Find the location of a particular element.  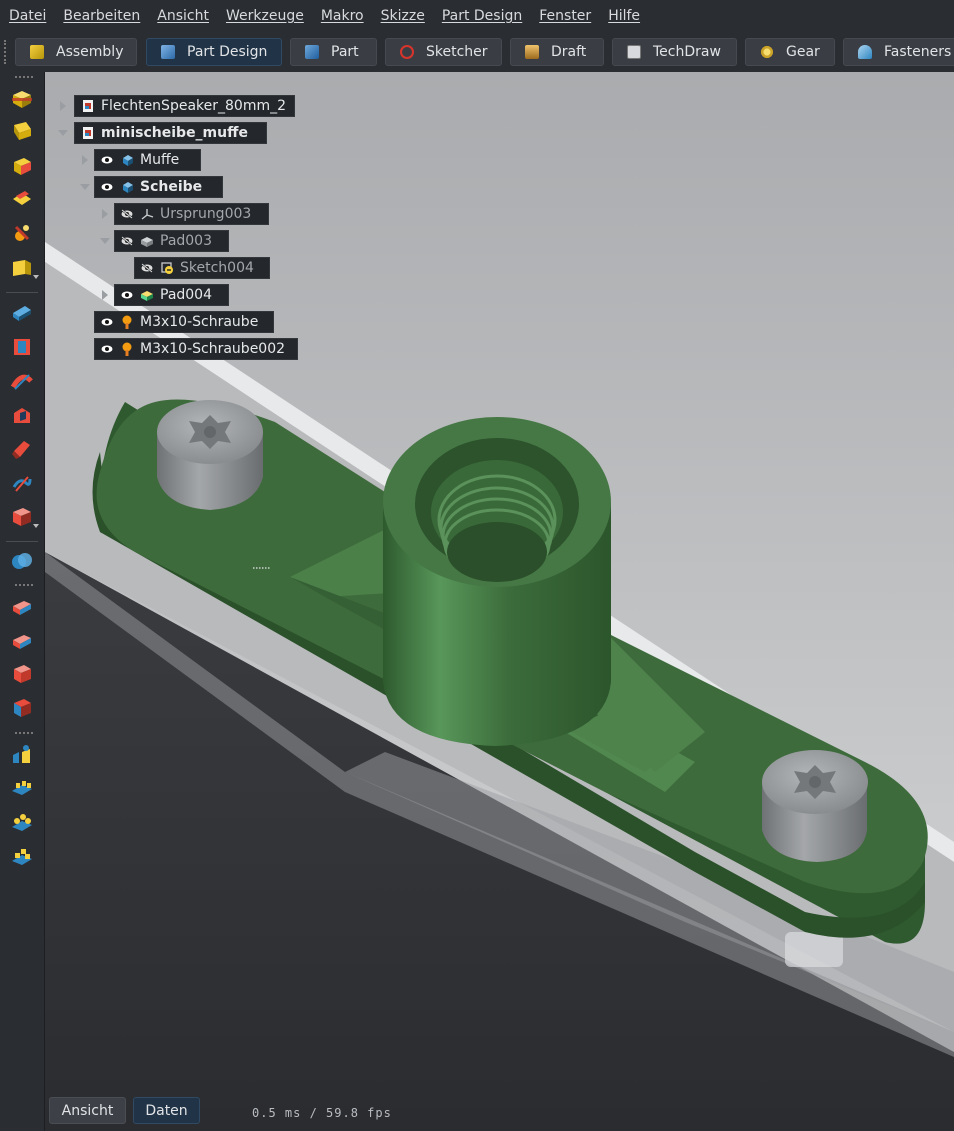

menu-datei: Datei is located at coordinates (27, 16).